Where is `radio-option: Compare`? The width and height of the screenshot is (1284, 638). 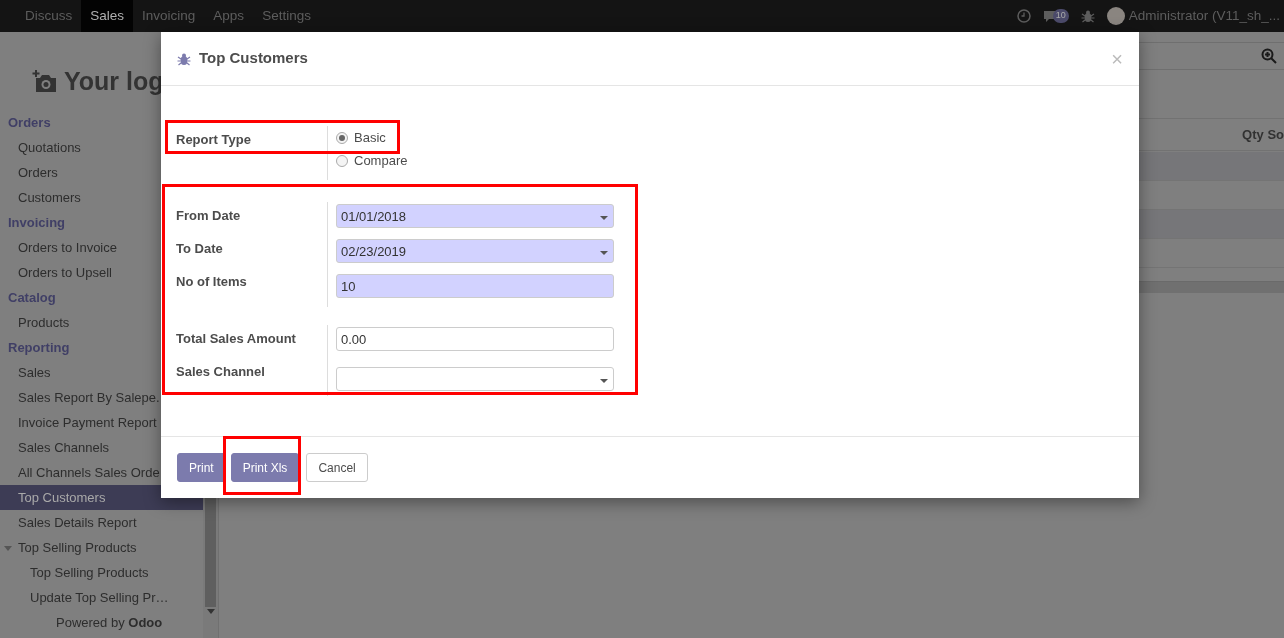
radio-option: Compare is located at coordinates (372, 160).